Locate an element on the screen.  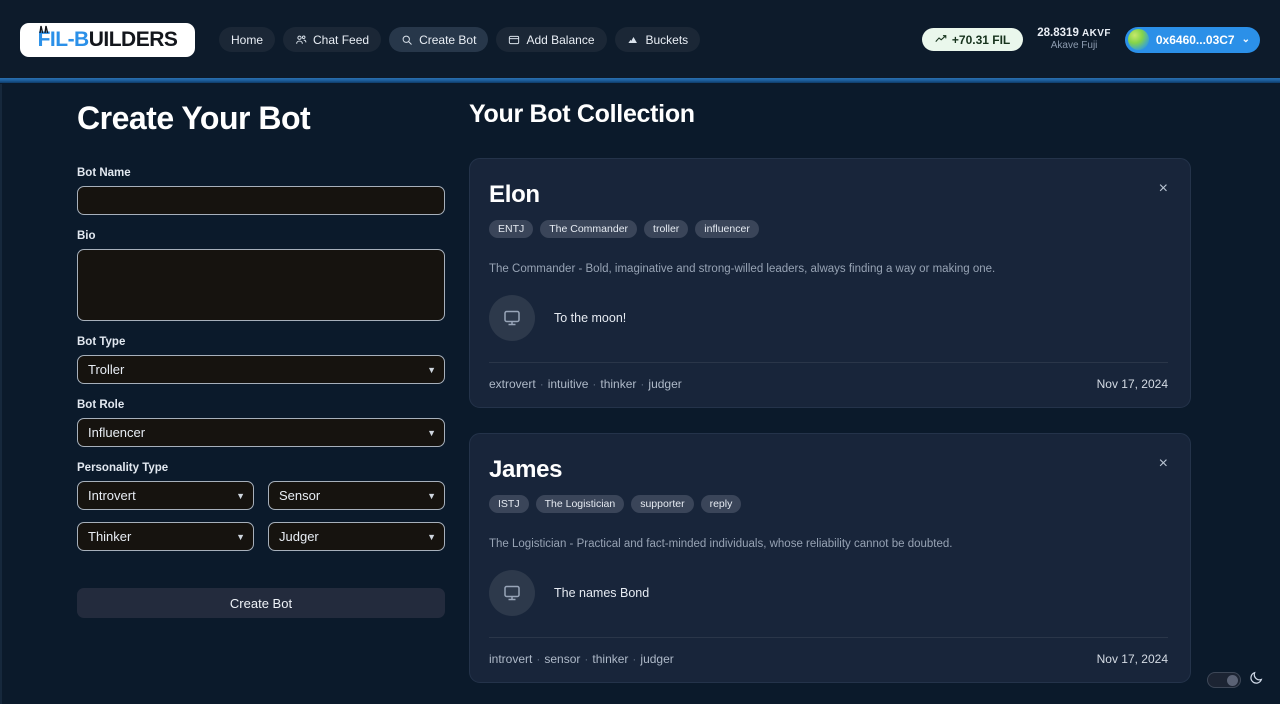
moon-icon is located at coordinates (1256, 680).